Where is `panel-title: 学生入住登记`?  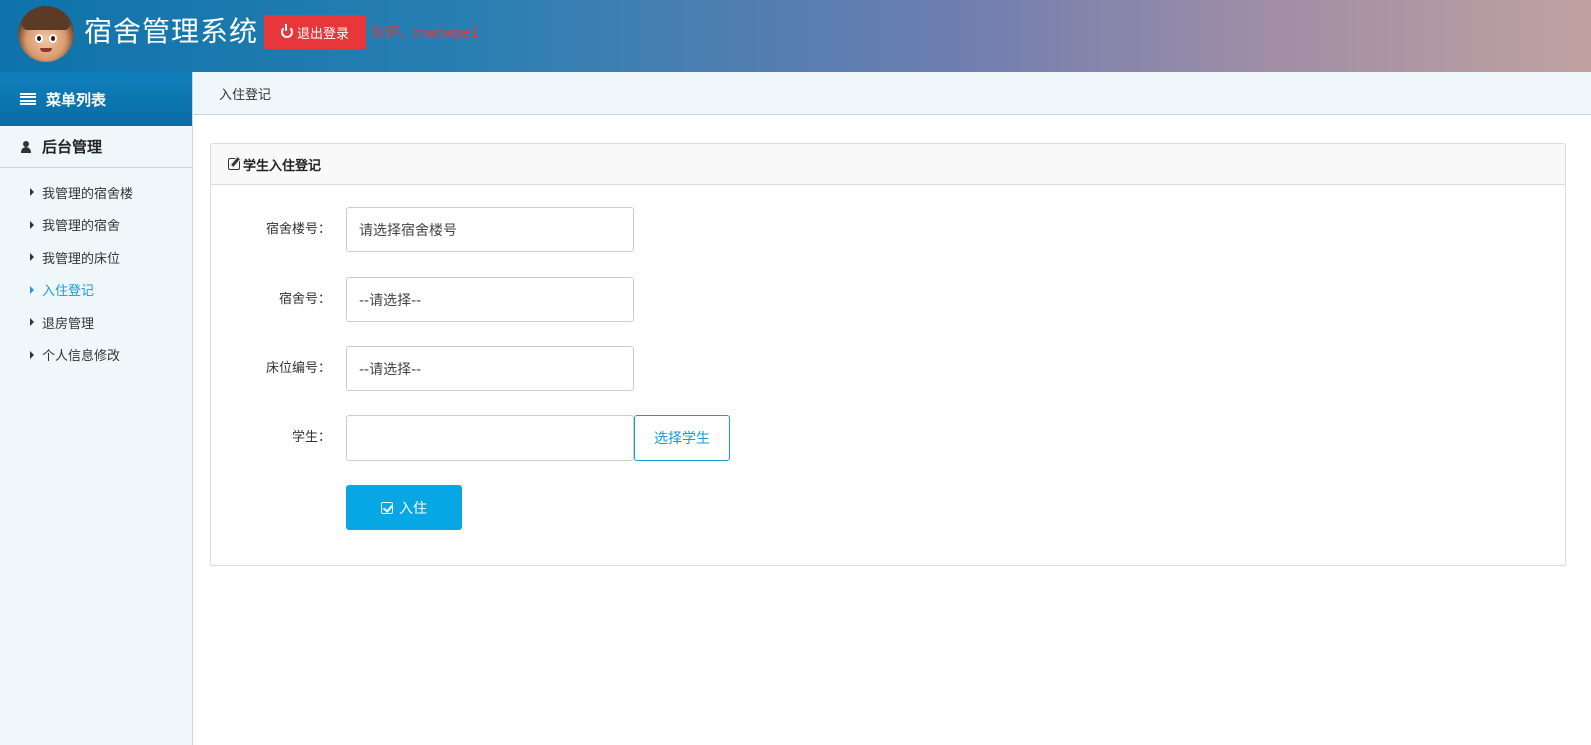
panel-title: 学生入住登记 is located at coordinates (282, 166).